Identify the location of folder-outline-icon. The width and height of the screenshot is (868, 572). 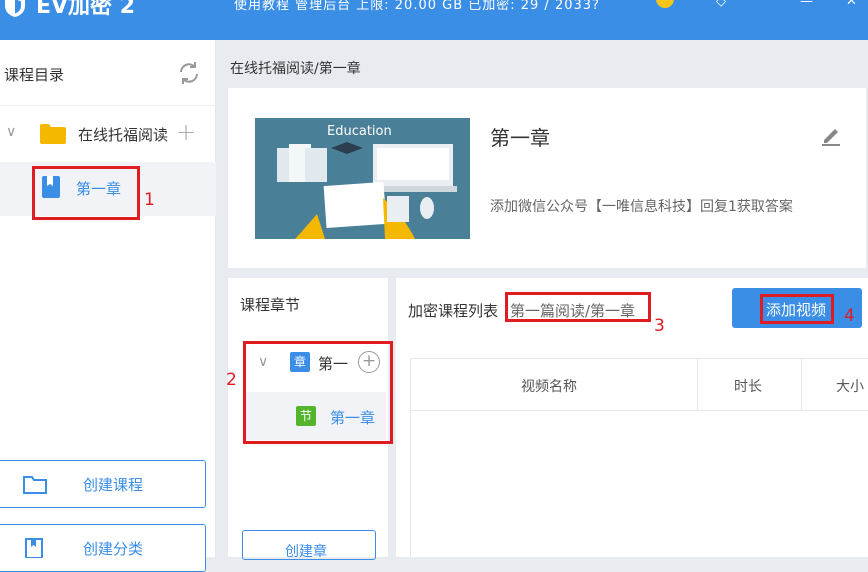
(35, 485).